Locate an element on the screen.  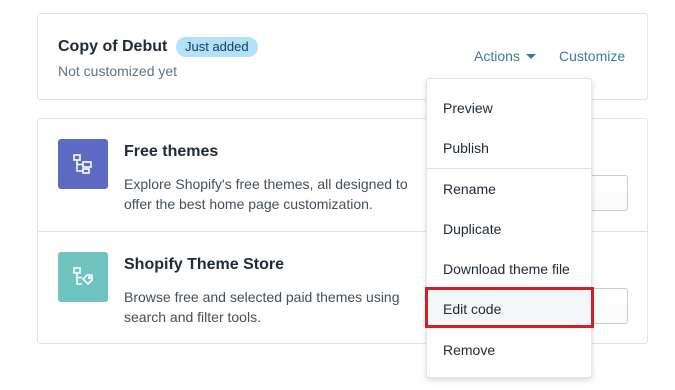
actions-dropdown-button: Actions is located at coordinates (505, 56).